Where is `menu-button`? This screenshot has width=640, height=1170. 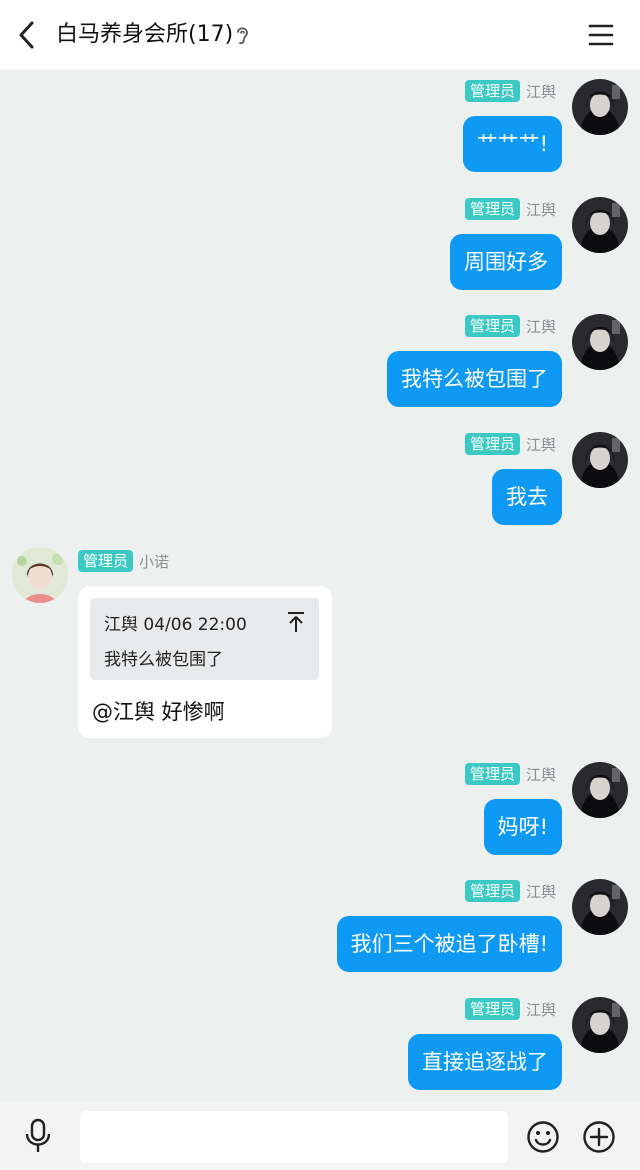 menu-button is located at coordinates (601, 35).